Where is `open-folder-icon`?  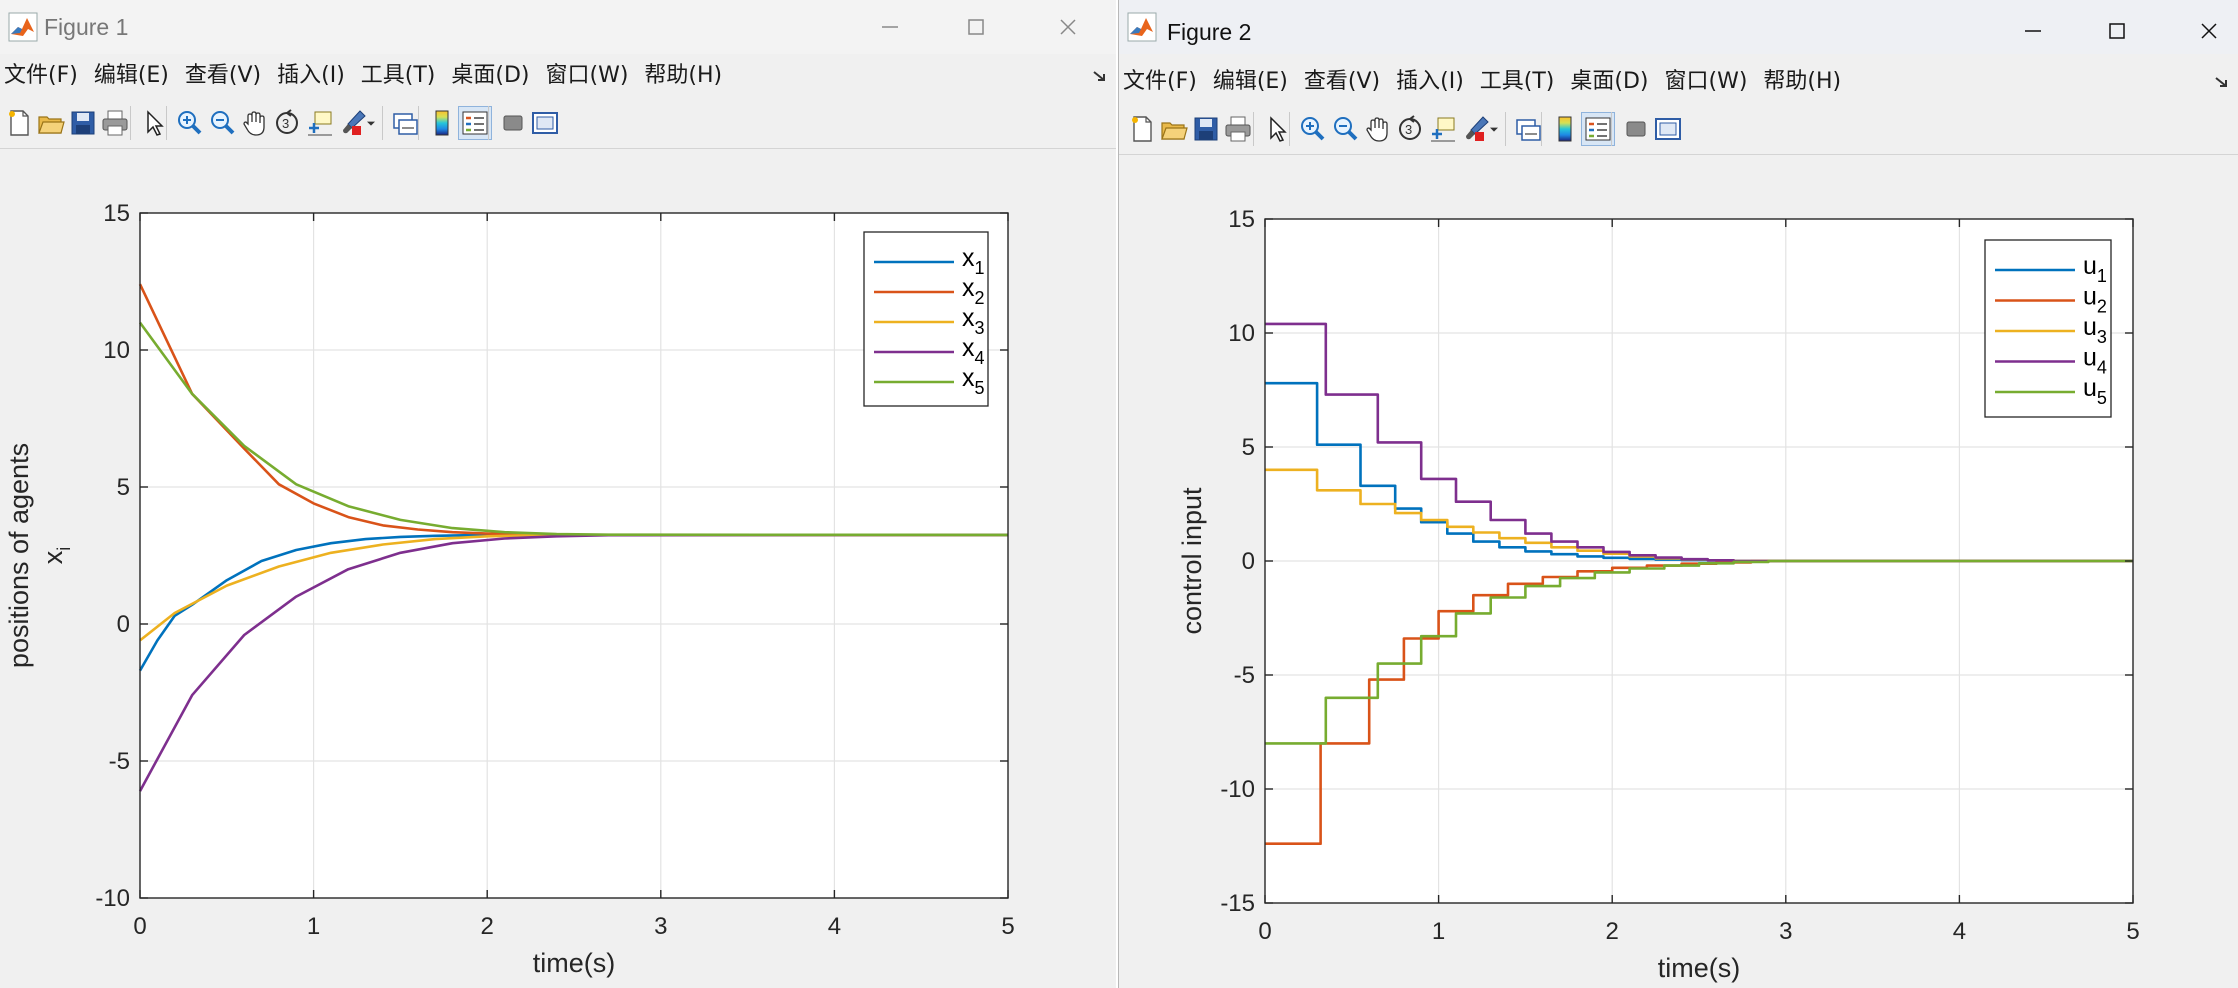
open-folder-icon is located at coordinates (1174, 131).